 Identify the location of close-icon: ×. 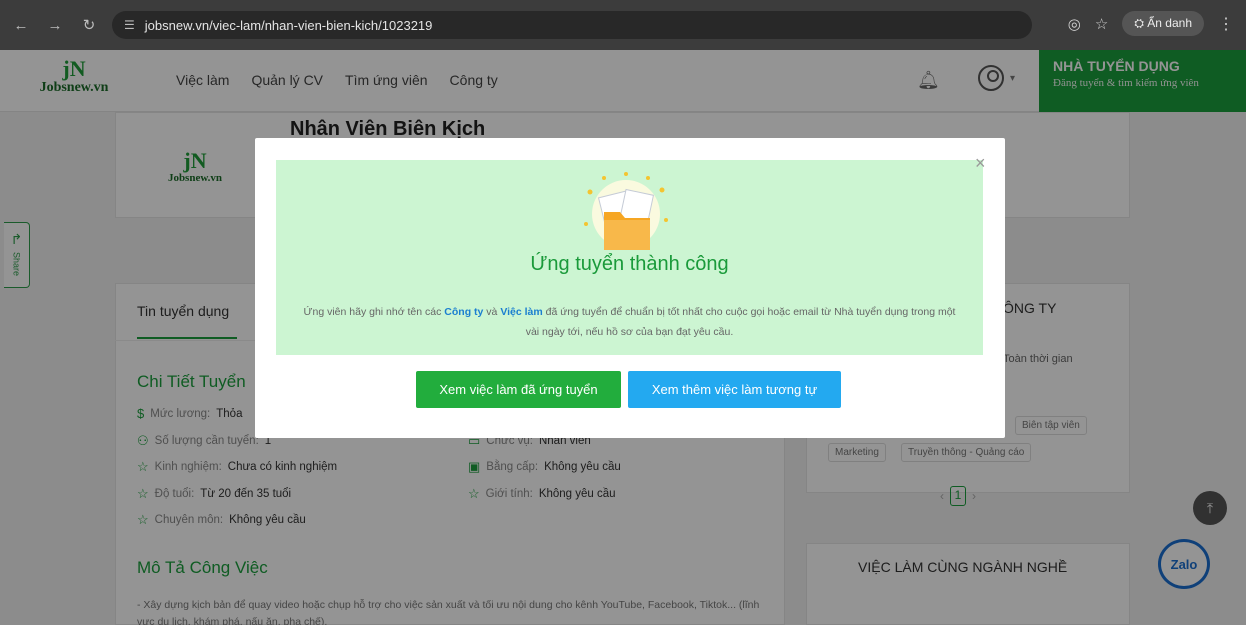
(980, 163).